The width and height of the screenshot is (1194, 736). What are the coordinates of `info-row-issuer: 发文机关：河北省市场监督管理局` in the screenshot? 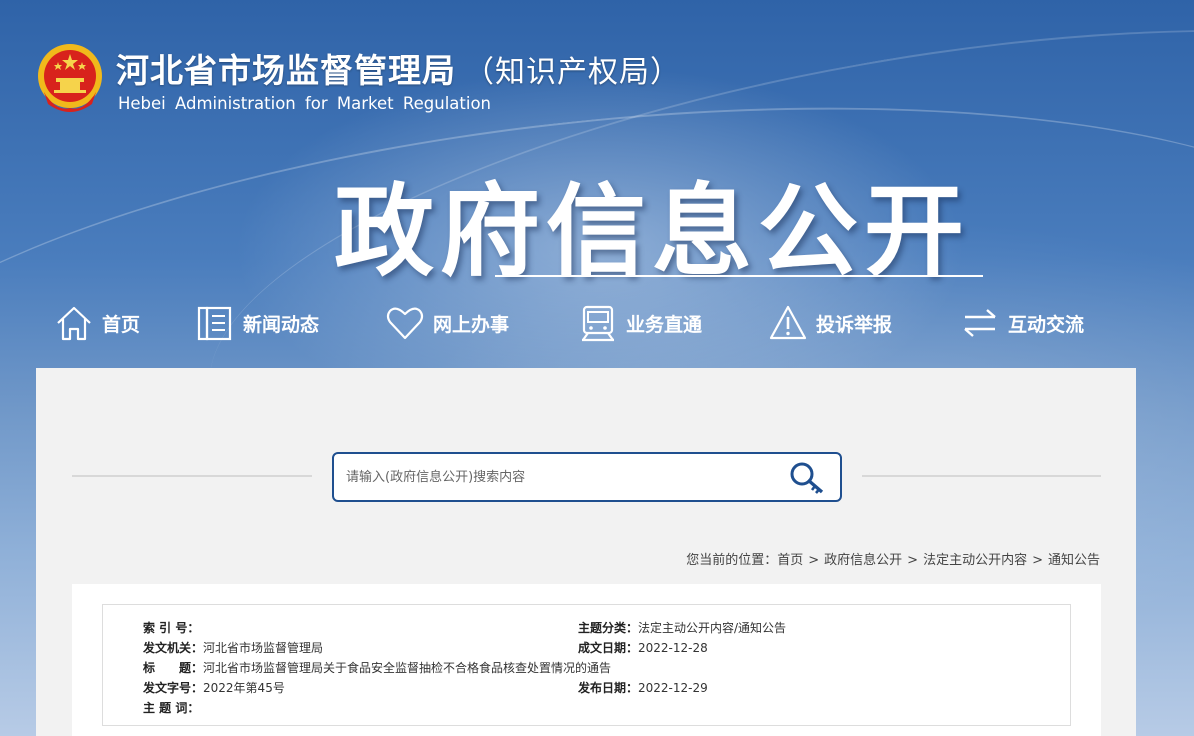 It's located at (233, 647).